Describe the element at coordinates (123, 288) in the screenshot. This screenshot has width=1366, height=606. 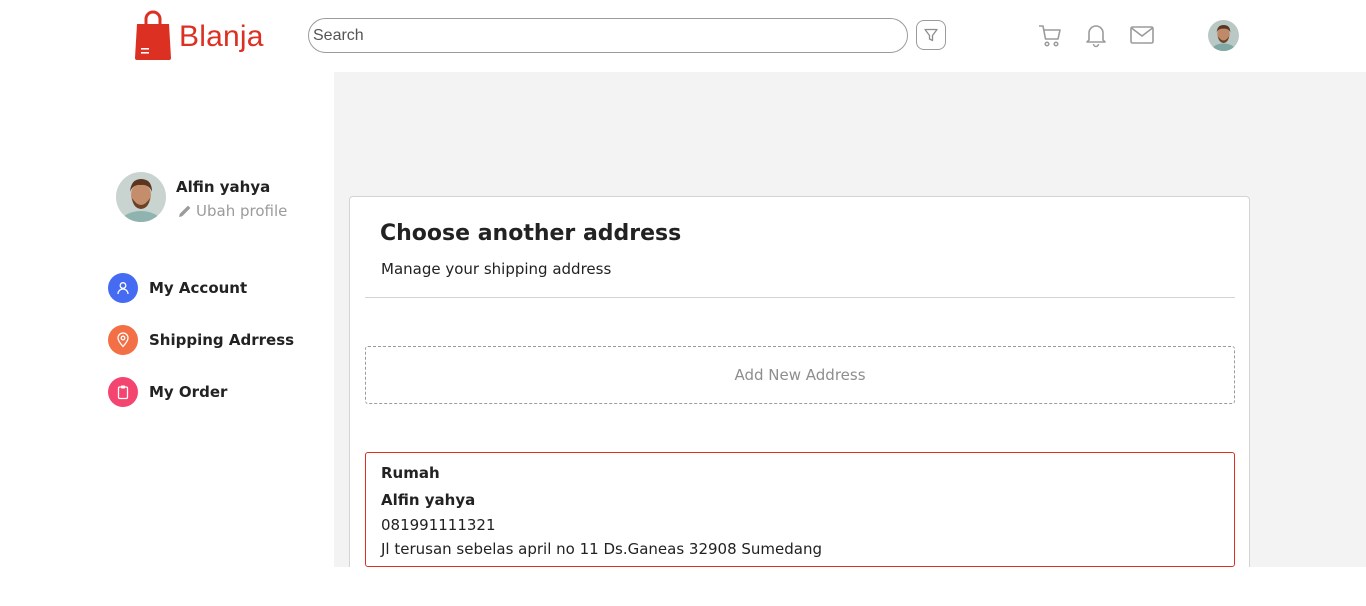
I see `user-icon` at that location.